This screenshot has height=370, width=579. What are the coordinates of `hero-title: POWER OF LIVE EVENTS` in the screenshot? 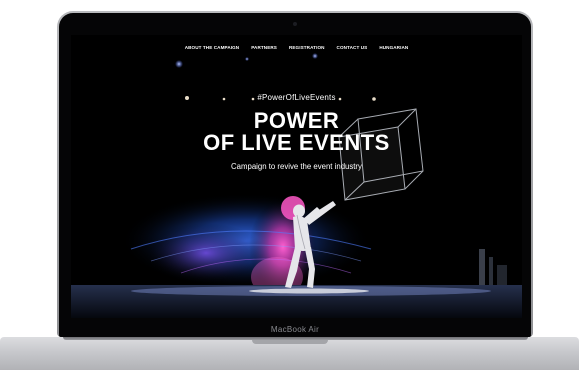 It's located at (296, 132).